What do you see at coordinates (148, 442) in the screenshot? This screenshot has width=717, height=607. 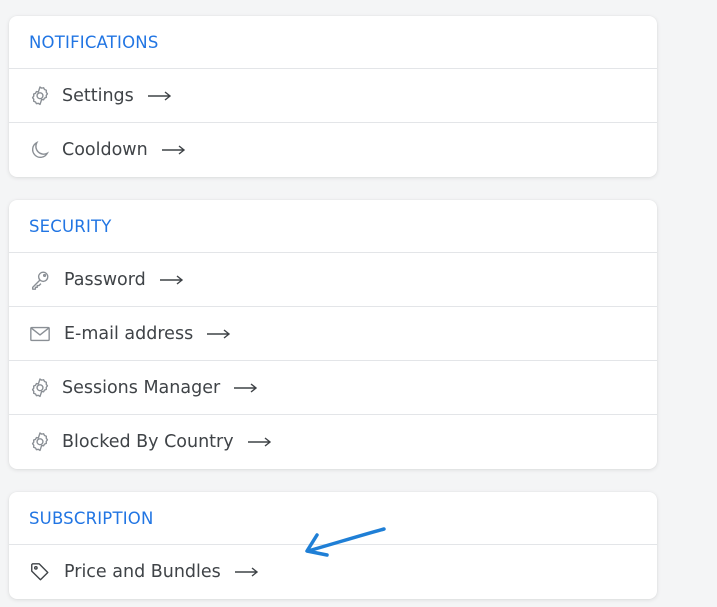 I see `blocked-by-country-label: Blocked By Country` at bounding box center [148, 442].